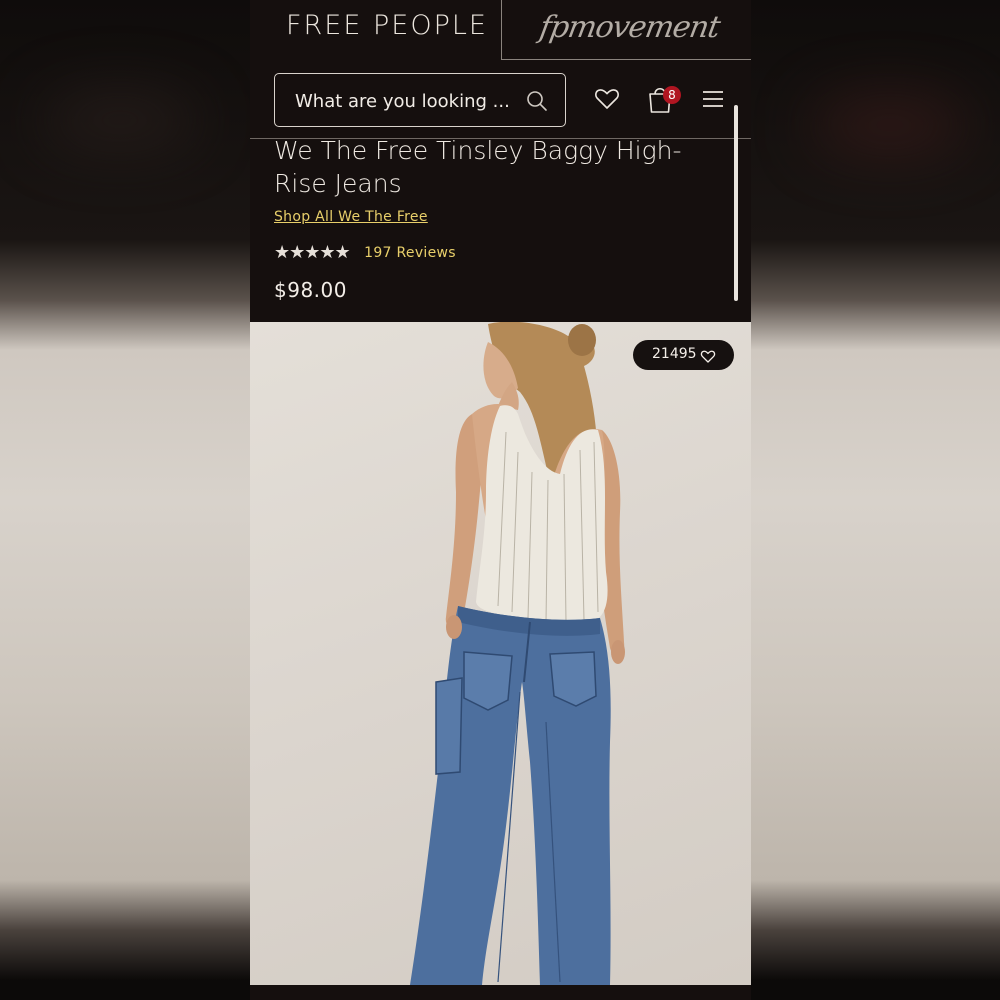 This screenshot has height=1000, width=1000. Describe the element at coordinates (708, 356) in the screenshot. I see `heart-icon` at that location.